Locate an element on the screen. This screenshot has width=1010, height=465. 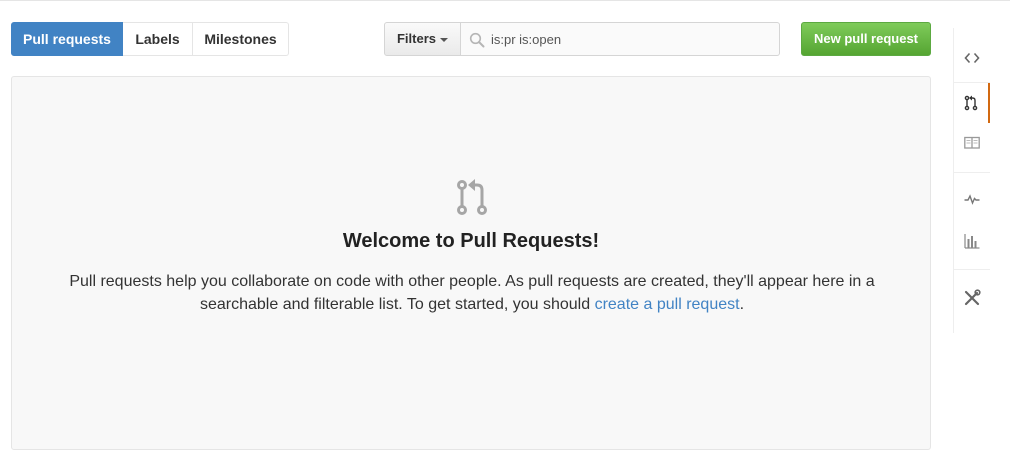
graph-icon is located at coordinates (972, 241).